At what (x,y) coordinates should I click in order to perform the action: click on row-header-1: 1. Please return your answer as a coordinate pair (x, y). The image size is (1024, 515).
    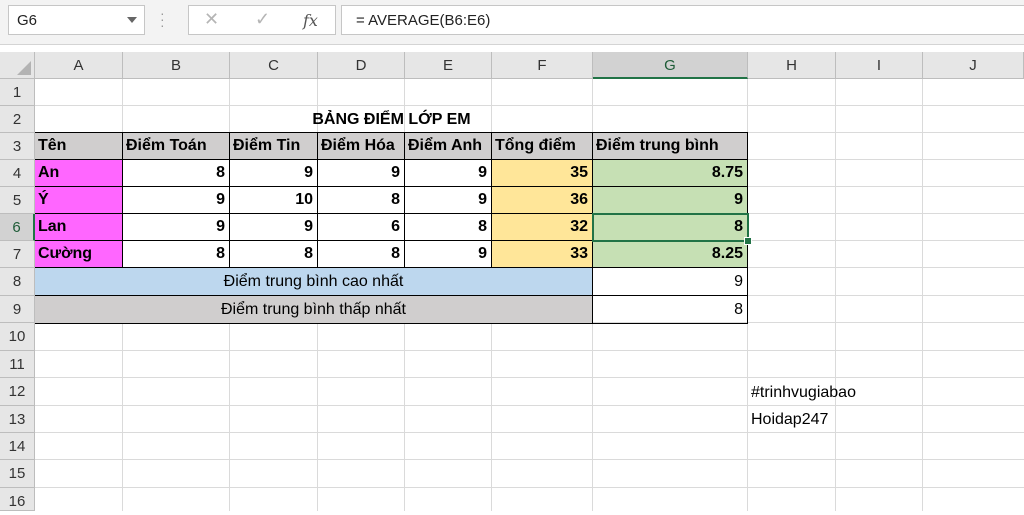
    Looking at the image, I should click on (17, 92).